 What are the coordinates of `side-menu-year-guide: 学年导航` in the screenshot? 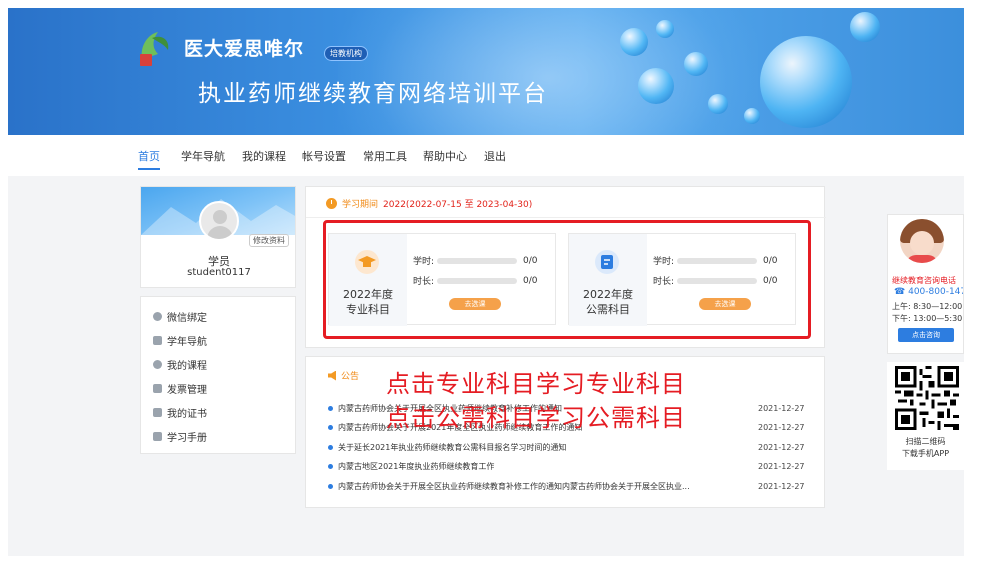 It's located at (180, 340).